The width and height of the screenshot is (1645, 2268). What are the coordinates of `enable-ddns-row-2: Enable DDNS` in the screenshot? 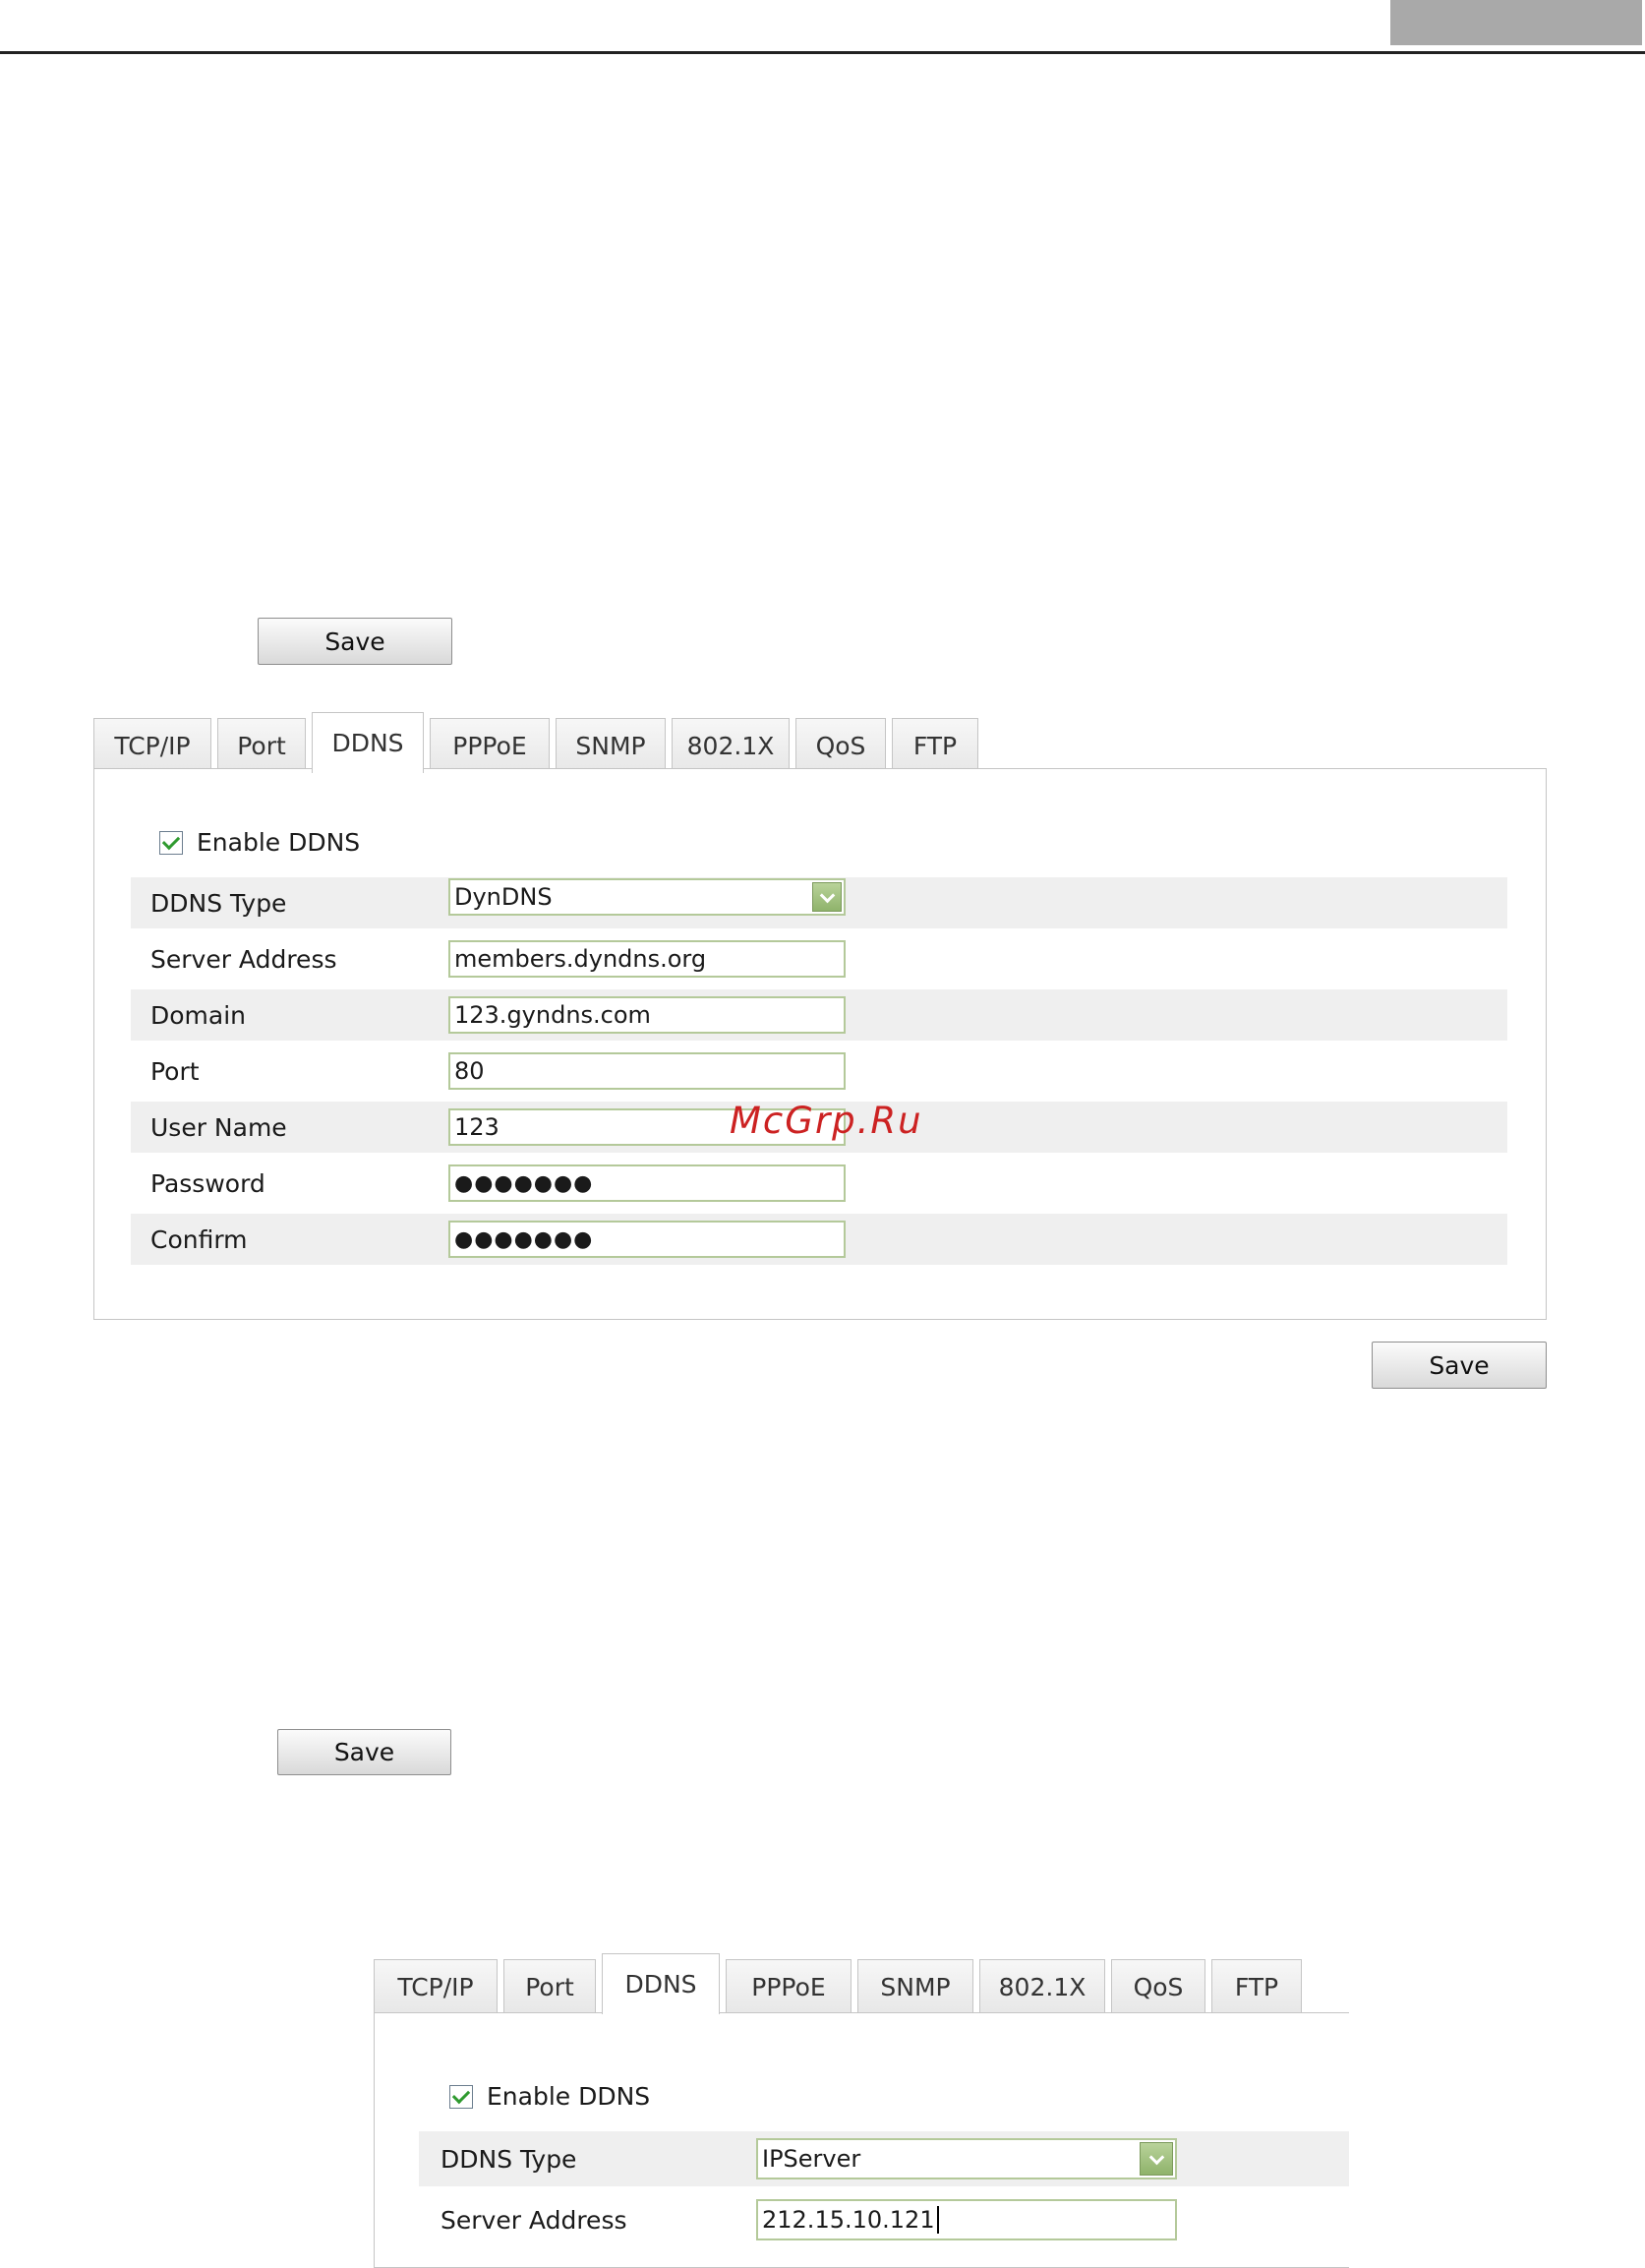 It's located at (549, 2096).